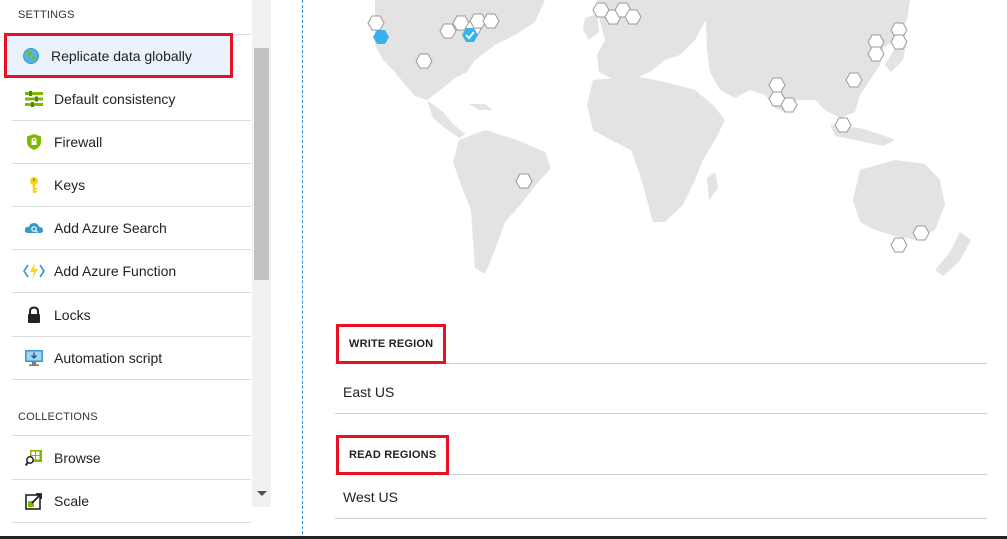  I want to click on read-regions-title: READ REGIONS, so click(393, 455).